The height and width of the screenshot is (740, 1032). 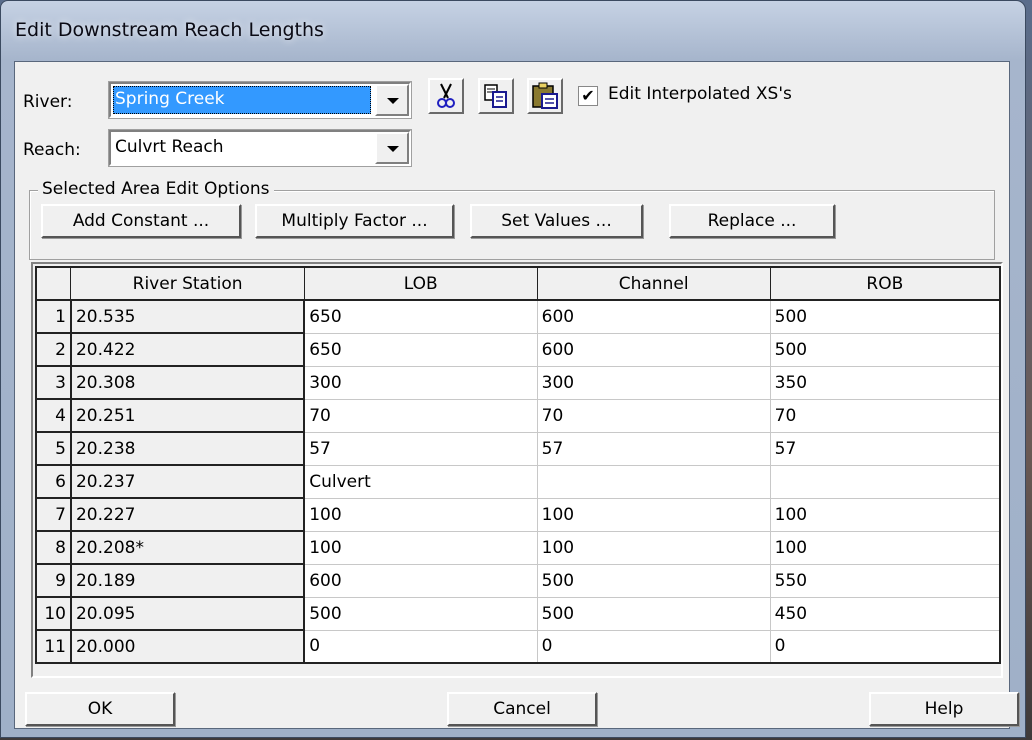 I want to click on lob-cell: 0, so click(x=421, y=647).